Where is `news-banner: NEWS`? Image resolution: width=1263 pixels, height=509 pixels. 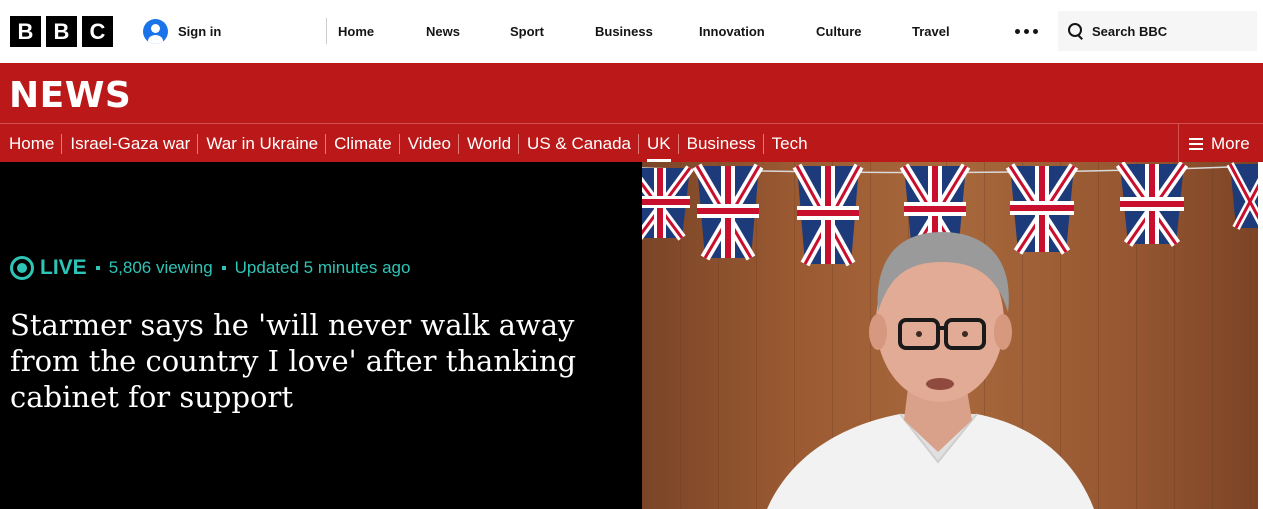 news-banner: NEWS is located at coordinates (631, 93).